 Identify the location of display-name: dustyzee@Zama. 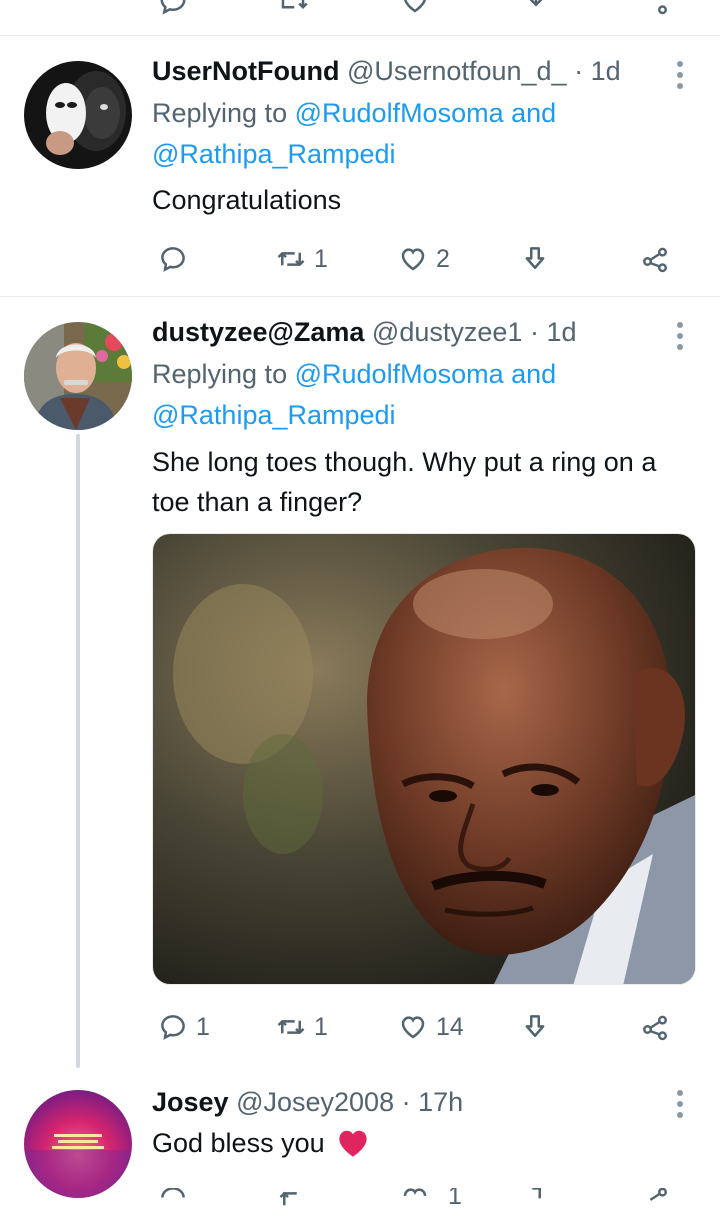
(258, 332).